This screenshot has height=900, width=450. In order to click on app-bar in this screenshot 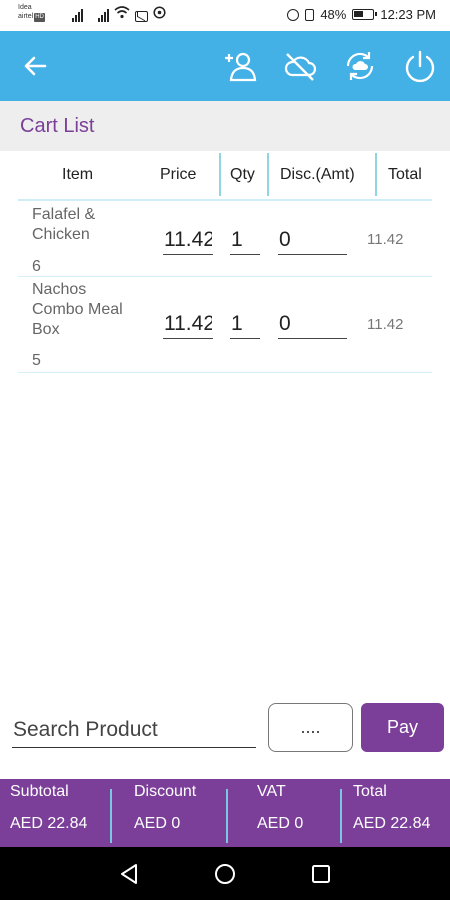, I will do `click(225, 66)`.